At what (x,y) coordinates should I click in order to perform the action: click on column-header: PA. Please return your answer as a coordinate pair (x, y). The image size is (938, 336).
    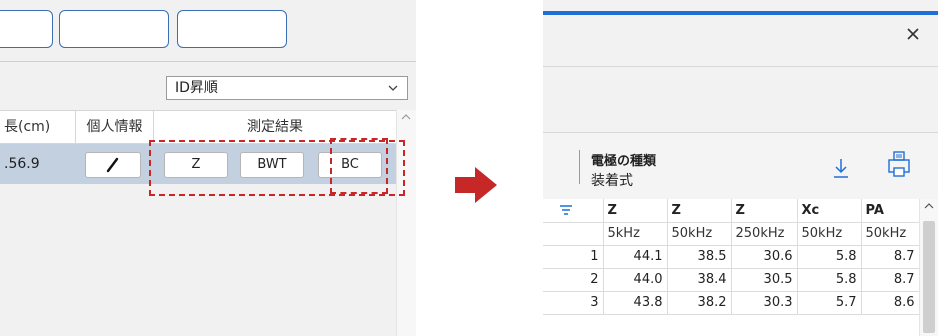
    Looking at the image, I should click on (890, 211).